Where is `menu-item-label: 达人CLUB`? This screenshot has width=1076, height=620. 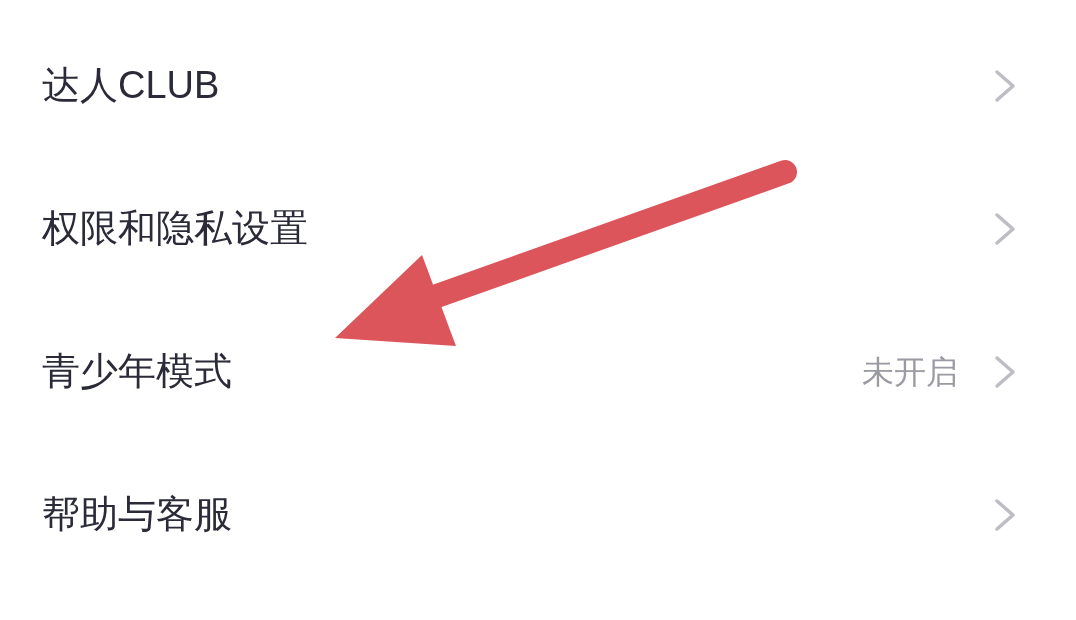
menu-item-label: 达人CLUB is located at coordinates (131, 85).